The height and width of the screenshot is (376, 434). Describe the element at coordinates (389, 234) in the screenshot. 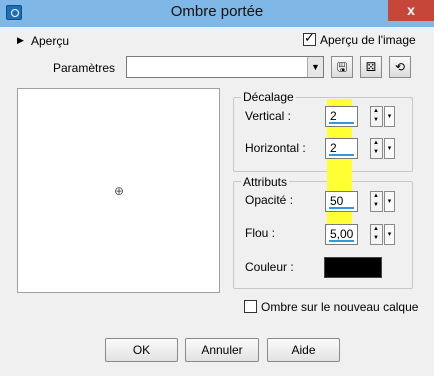

I see `blur-dropdown: ▾` at that location.